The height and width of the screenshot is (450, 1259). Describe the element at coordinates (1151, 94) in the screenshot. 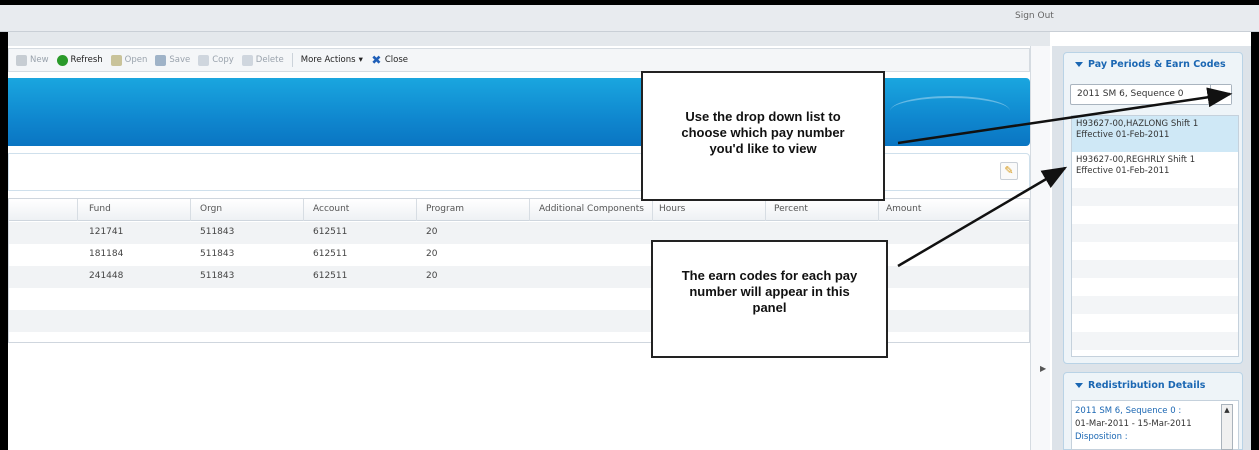

I see `pay-period-select: 2011 SM 6, Sequence 0` at that location.